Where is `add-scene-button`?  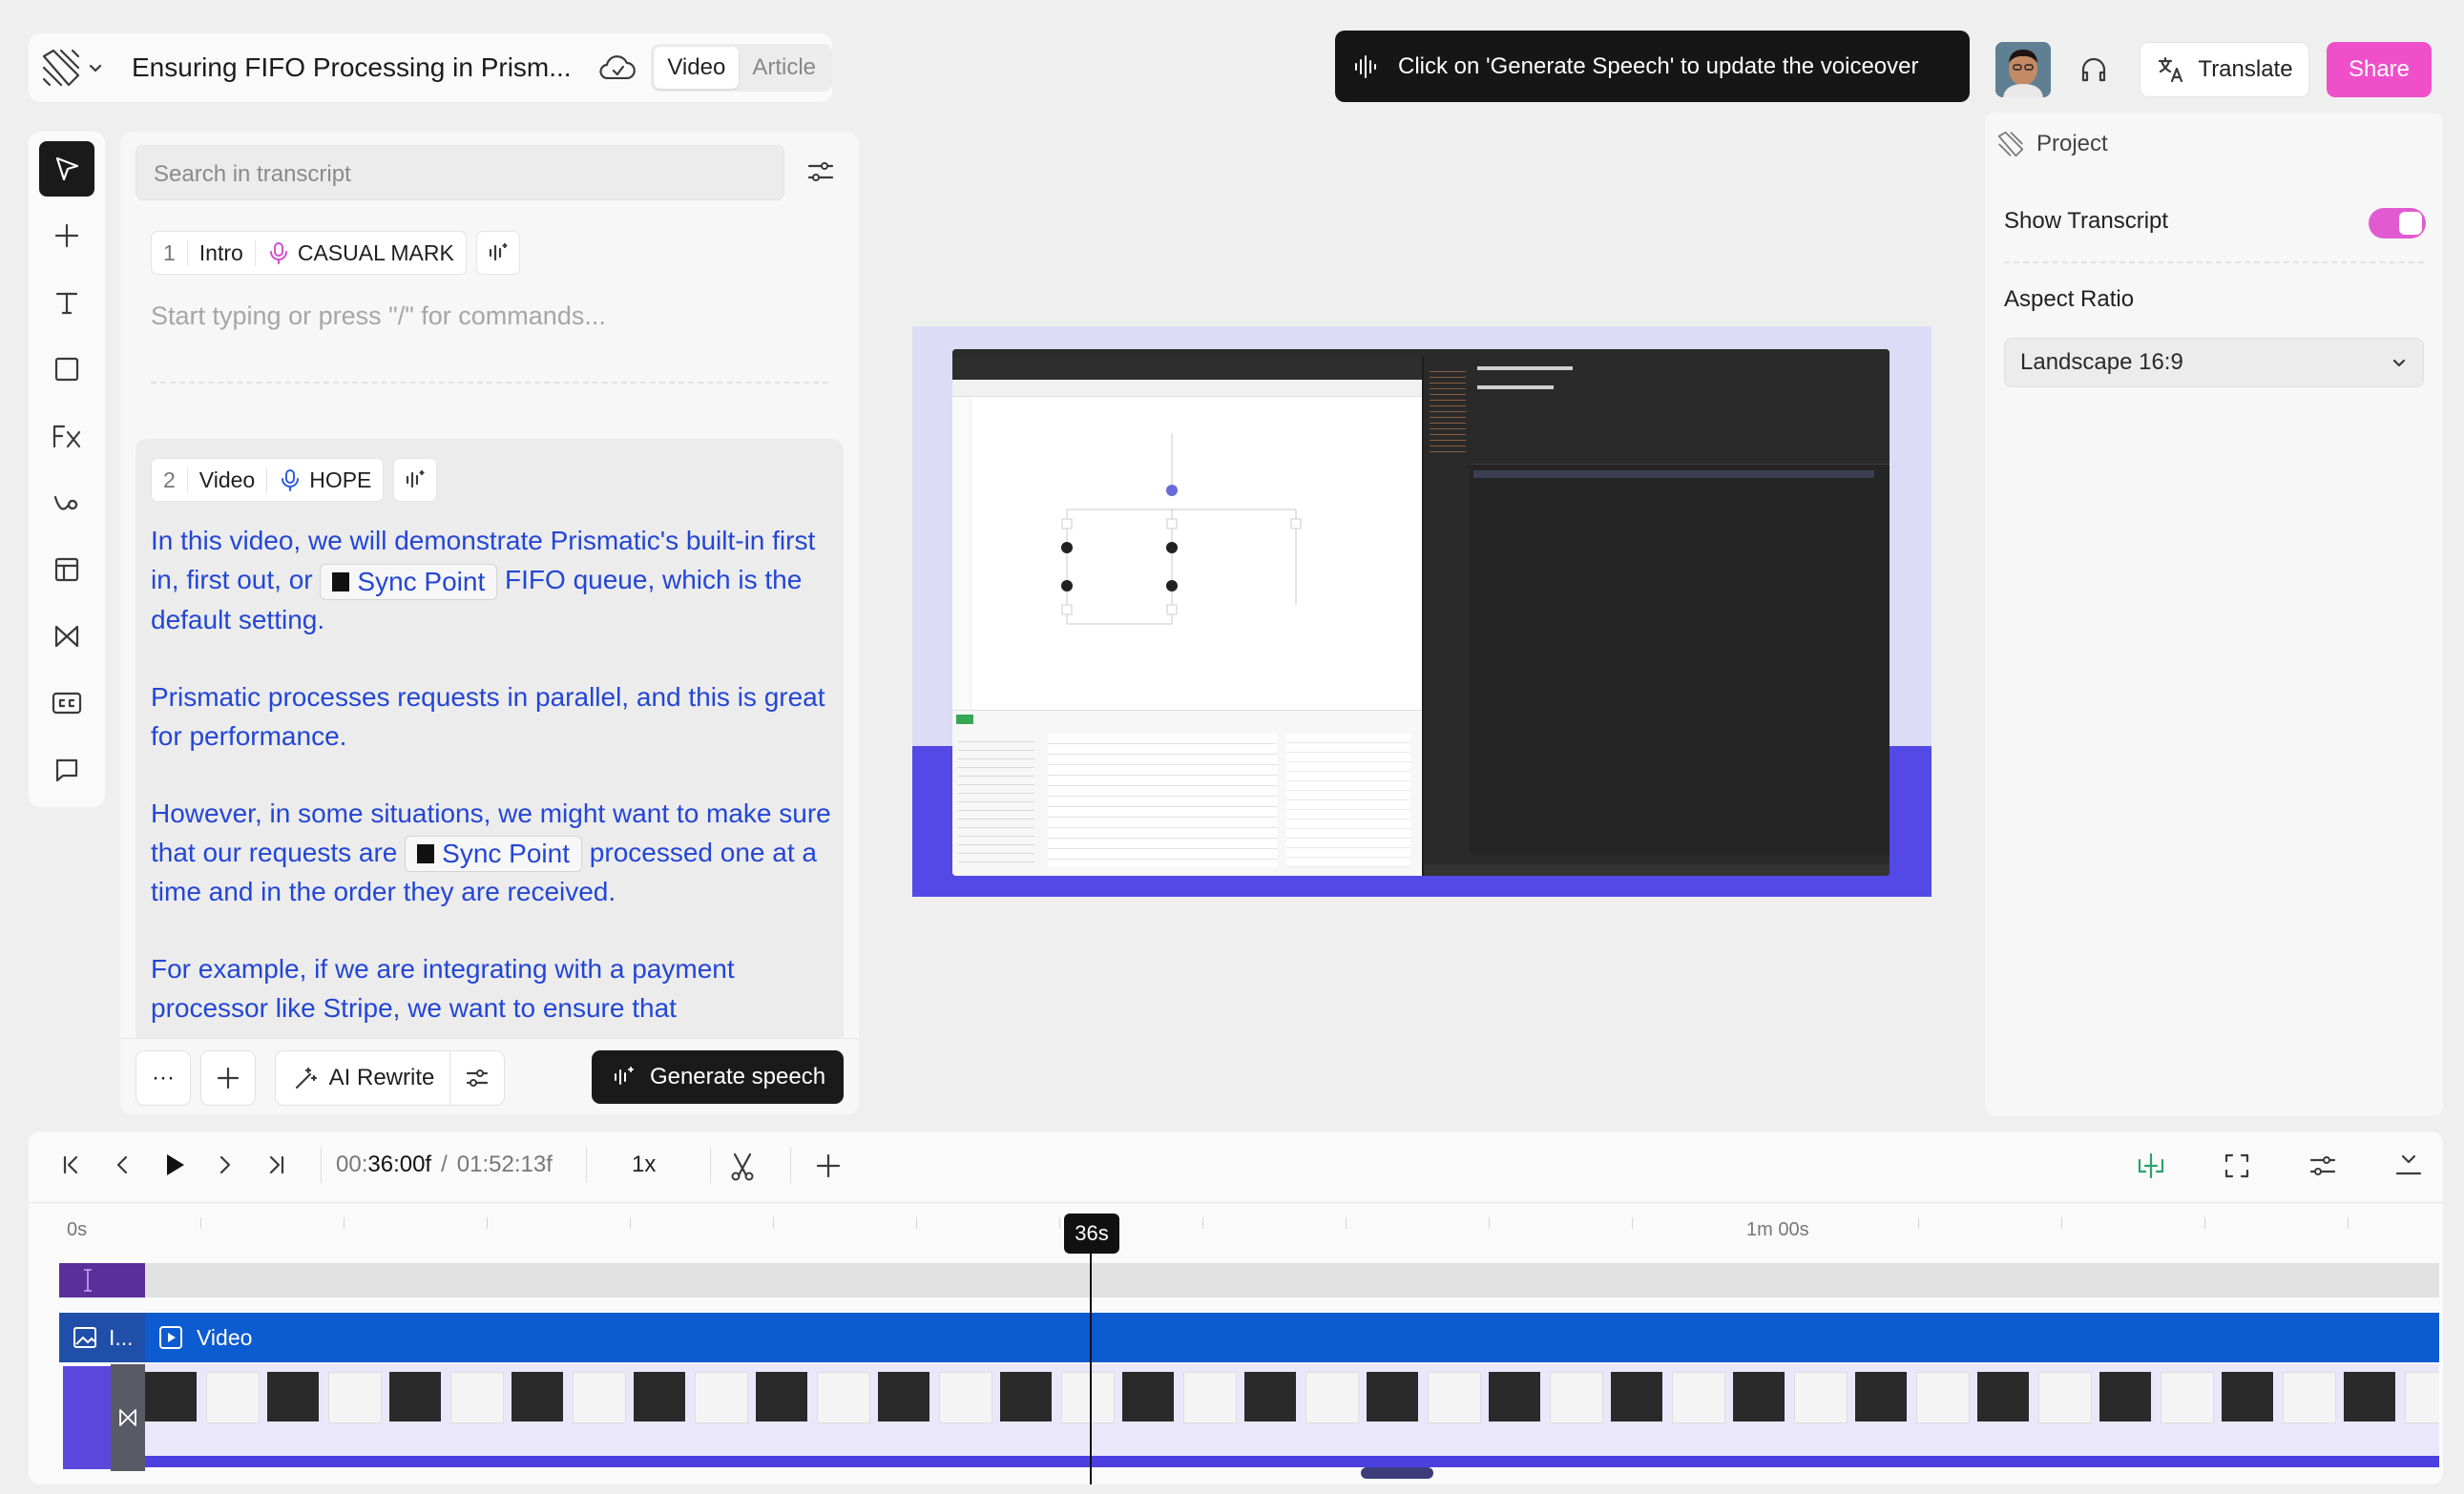
add-scene-button is located at coordinates (228, 1078).